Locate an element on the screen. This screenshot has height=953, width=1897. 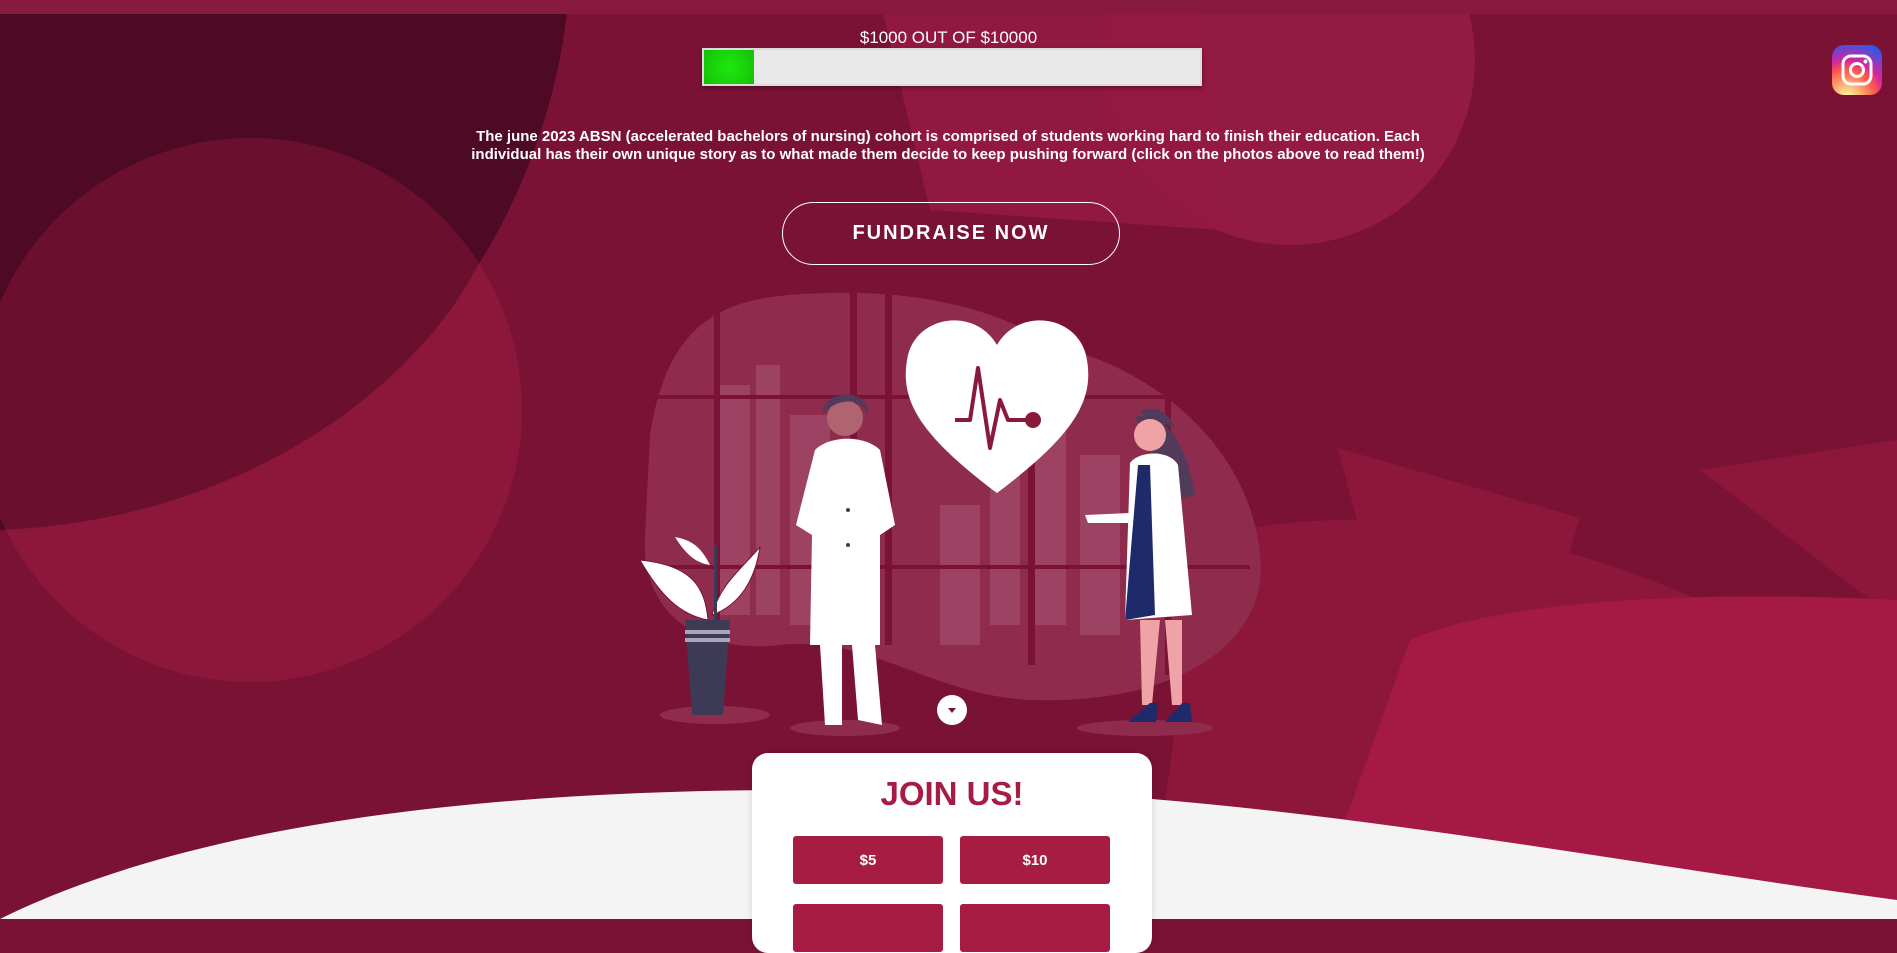
donate-5-button: $5 is located at coordinates (868, 860).